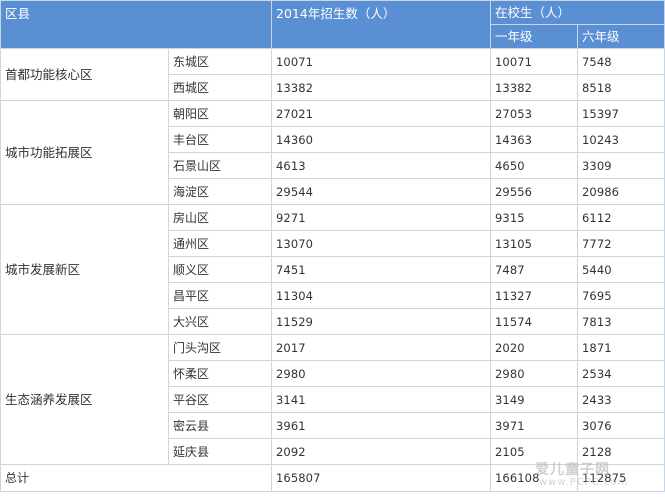  Describe the element at coordinates (621, 347) in the screenshot. I see `grade-6-value: 1871` at that location.